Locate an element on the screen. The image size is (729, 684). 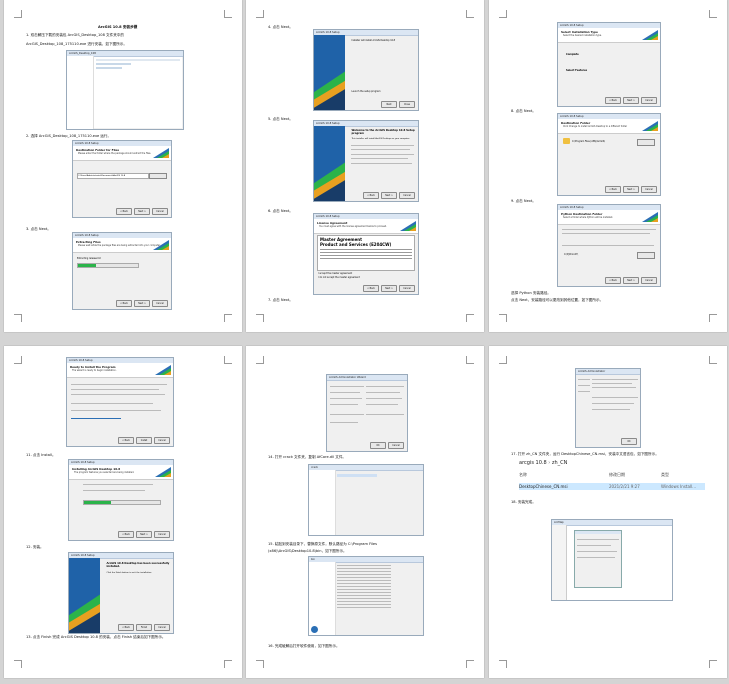
step-text: 8. 点击 Next。 is located at coordinates (523, 111).